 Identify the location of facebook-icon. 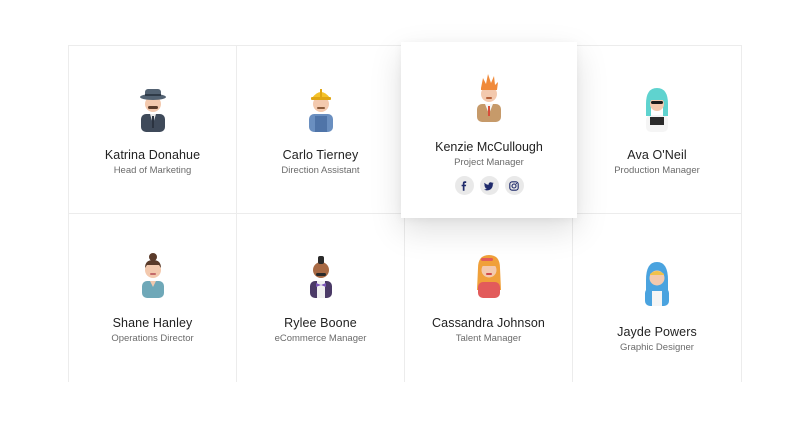
(464, 185).